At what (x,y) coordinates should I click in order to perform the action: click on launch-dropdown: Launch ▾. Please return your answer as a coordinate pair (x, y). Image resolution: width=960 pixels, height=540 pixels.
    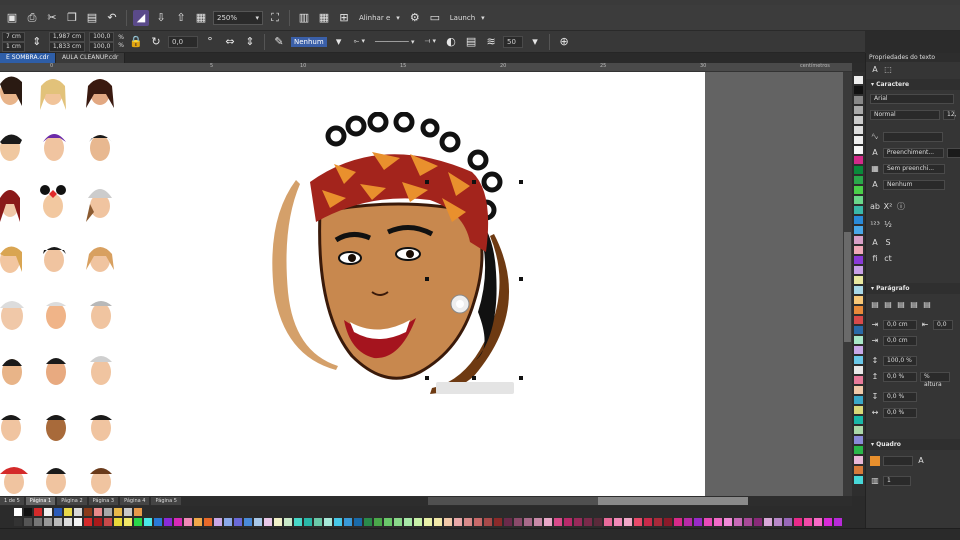
    Looking at the image, I should click on (467, 18).